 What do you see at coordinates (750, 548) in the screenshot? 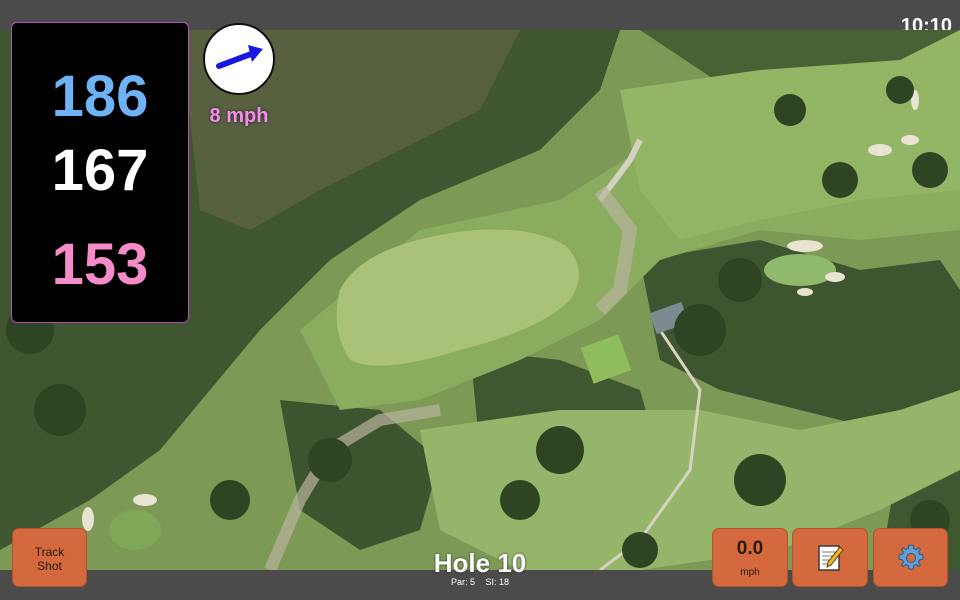
I see `wind-speed-value: 0.0` at bounding box center [750, 548].